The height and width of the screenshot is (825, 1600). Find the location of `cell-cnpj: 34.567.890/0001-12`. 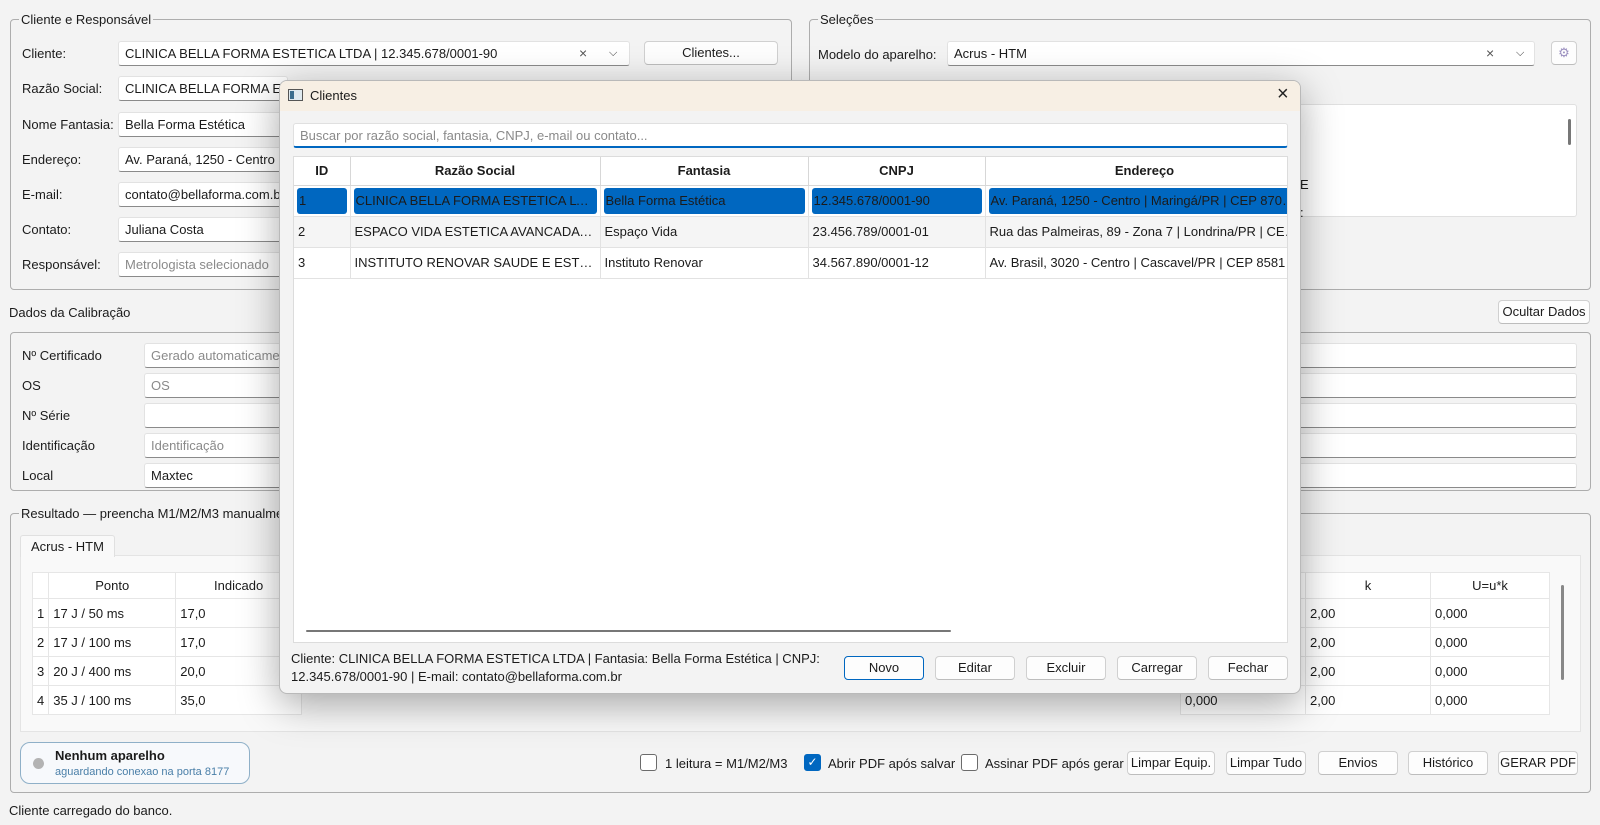

cell-cnpj: 34.567.890/0001-12 is located at coordinates (897, 263).